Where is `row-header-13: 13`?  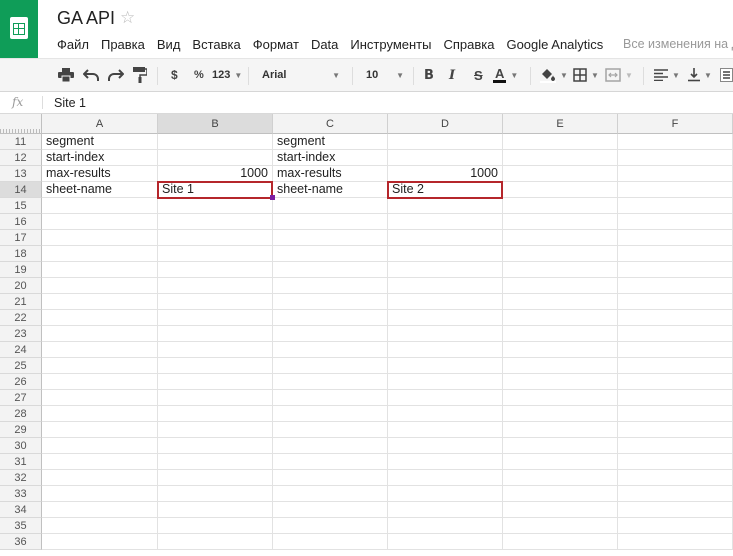 row-header-13: 13 is located at coordinates (21, 174).